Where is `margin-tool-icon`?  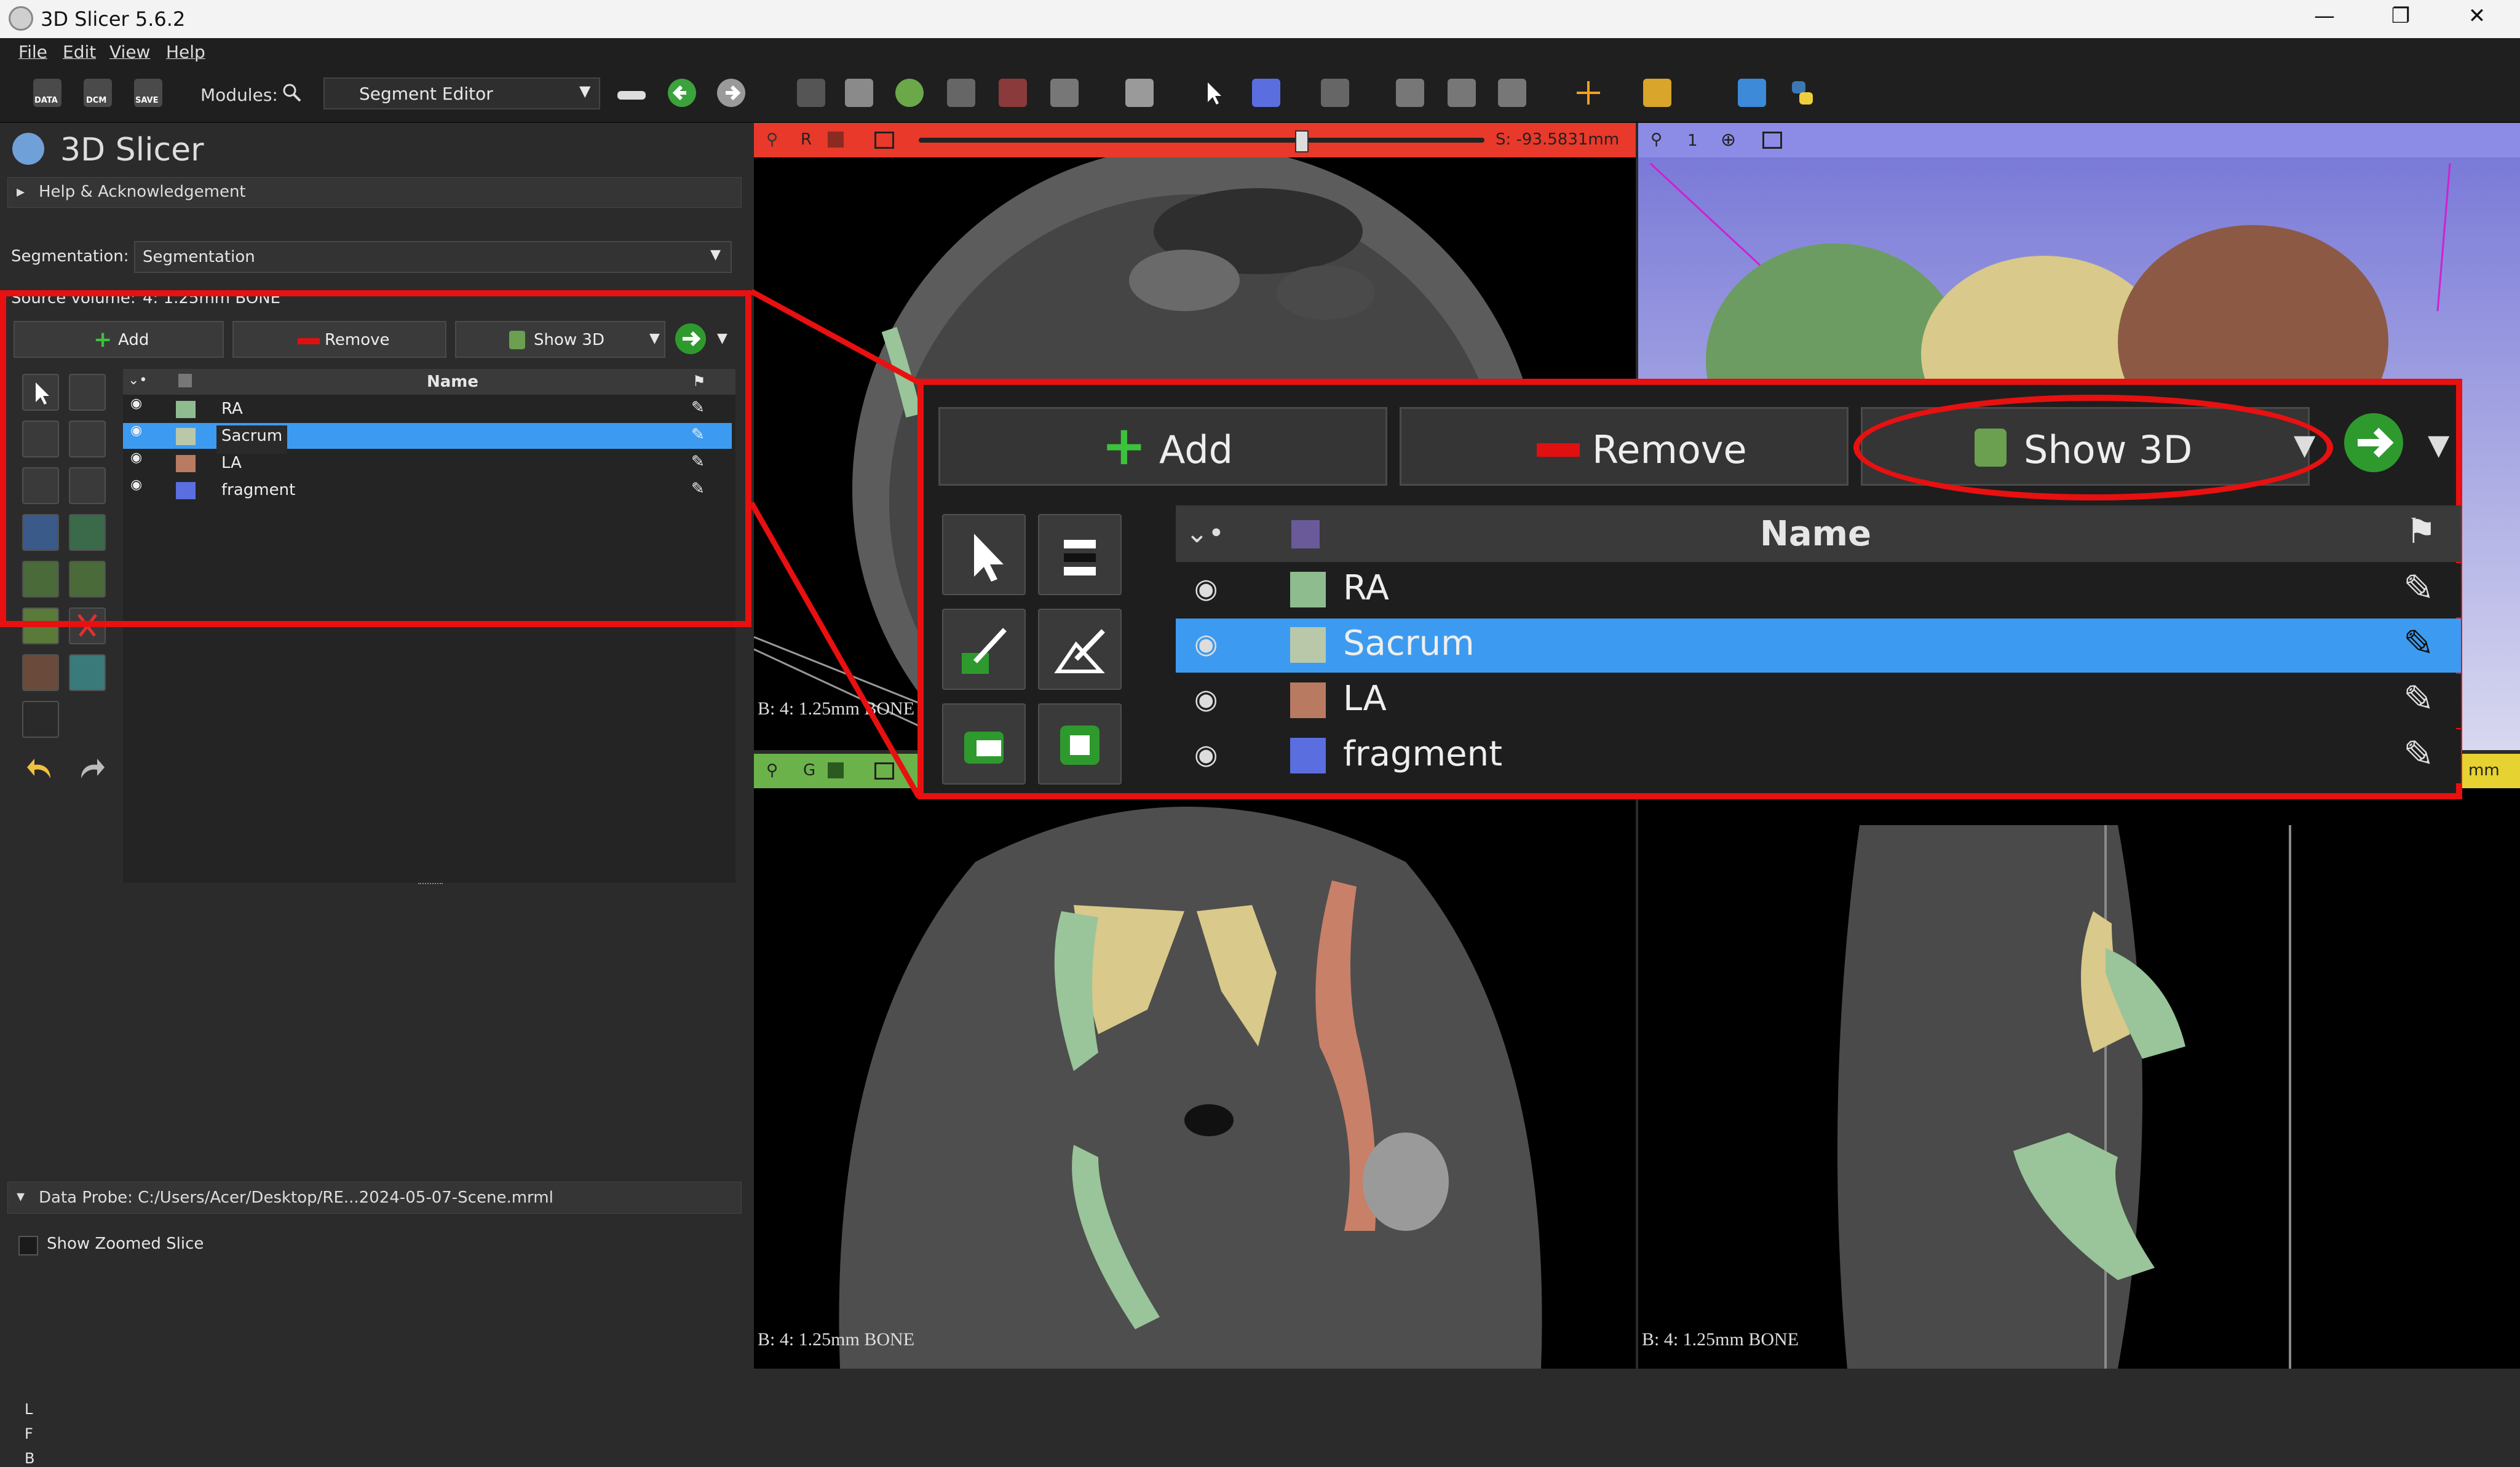 margin-tool-icon is located at coordinates (40, 579).